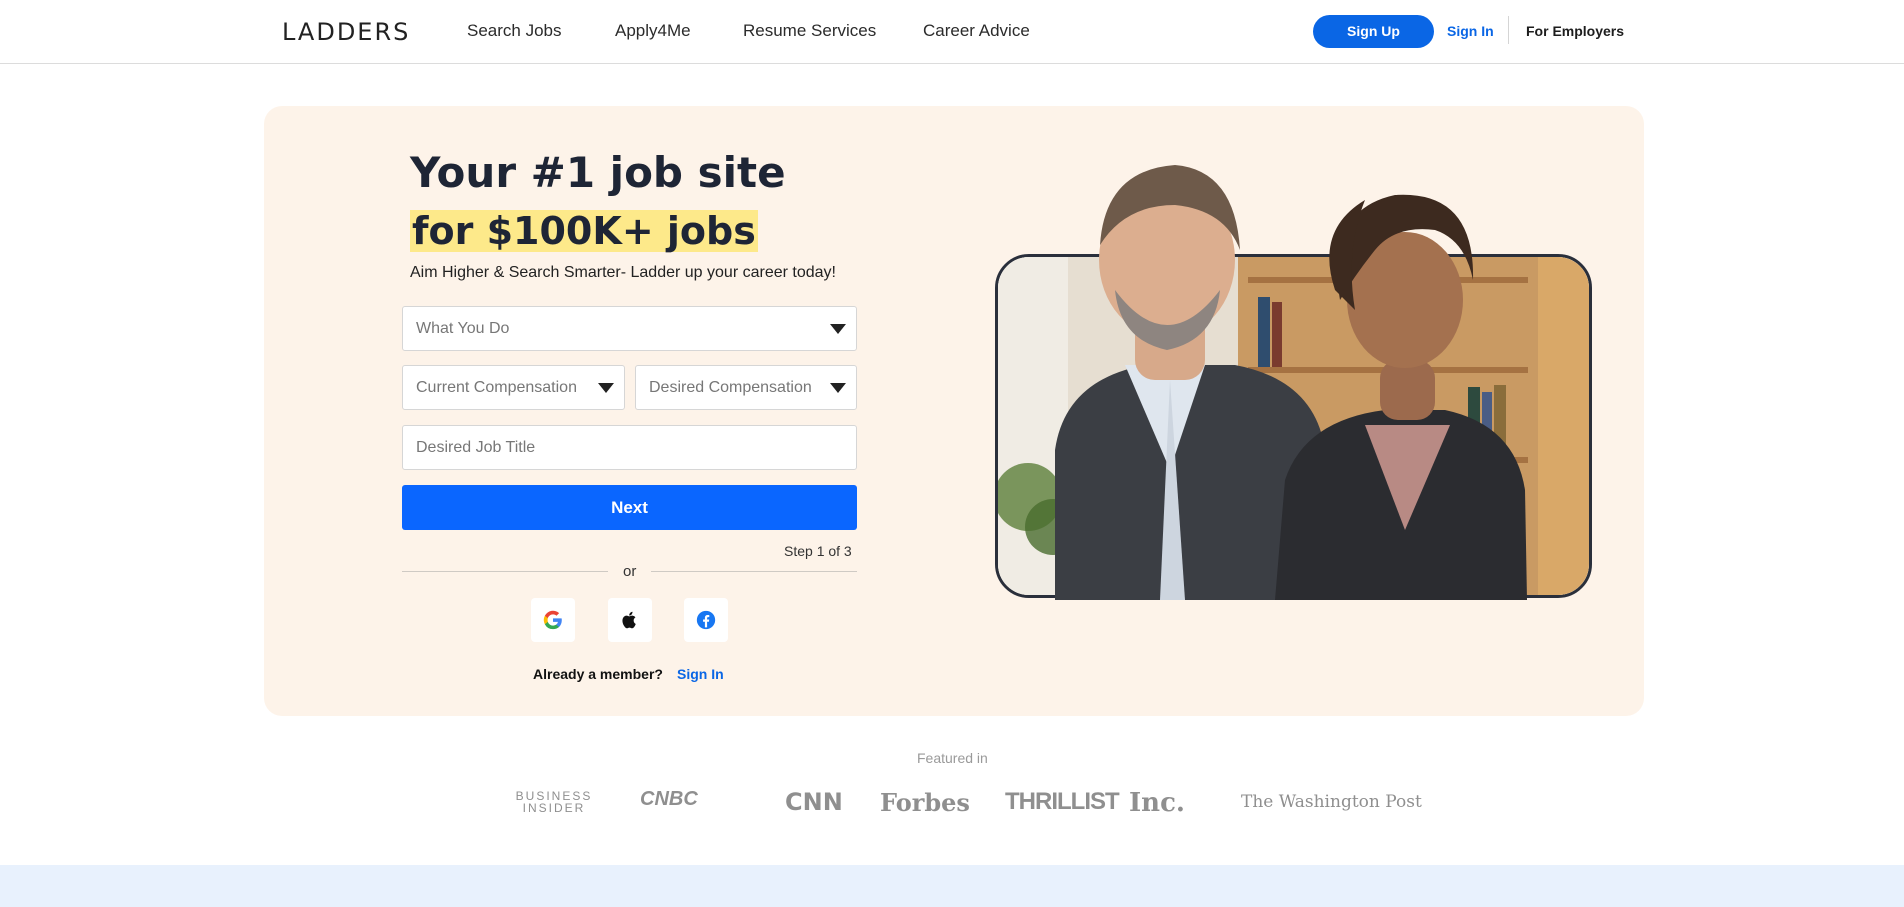 This screenshot has height=907, width=1904. What do you see at coordinates (952, 758) in the screenshot?
I see `featured-in-label: Featured in` at bounding box center [952, 758].